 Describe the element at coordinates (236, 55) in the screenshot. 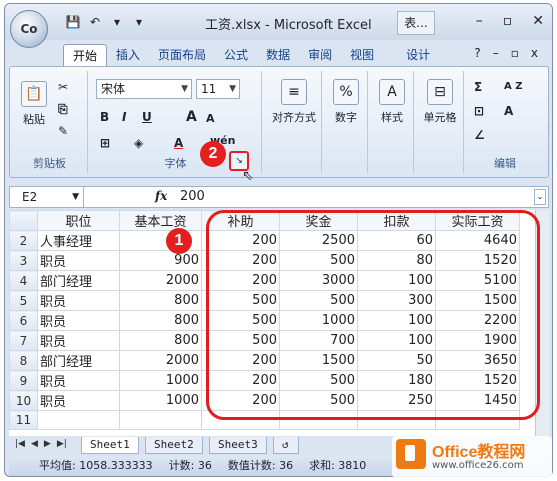

I see `tab-formulas: 公式` at that location.